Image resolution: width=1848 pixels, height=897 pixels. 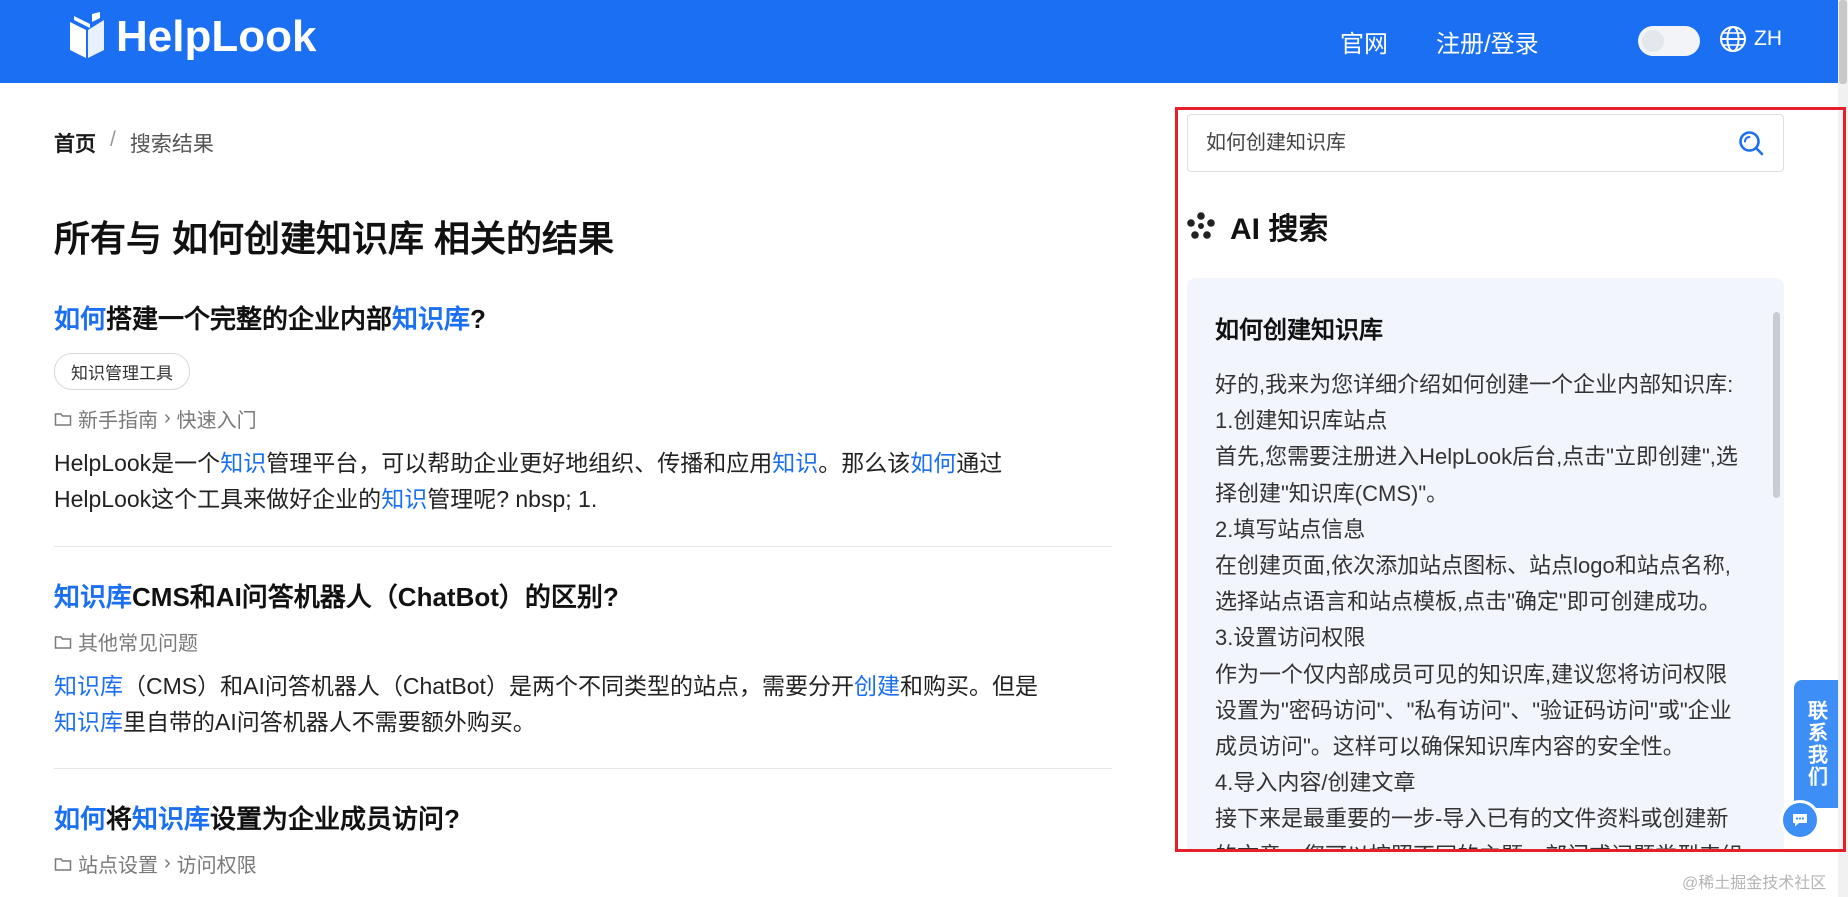 What do you see at coordinates (864, 463) in the screenshot?
I see `text-segment: 。那么该` at bounding box center [864, 463].